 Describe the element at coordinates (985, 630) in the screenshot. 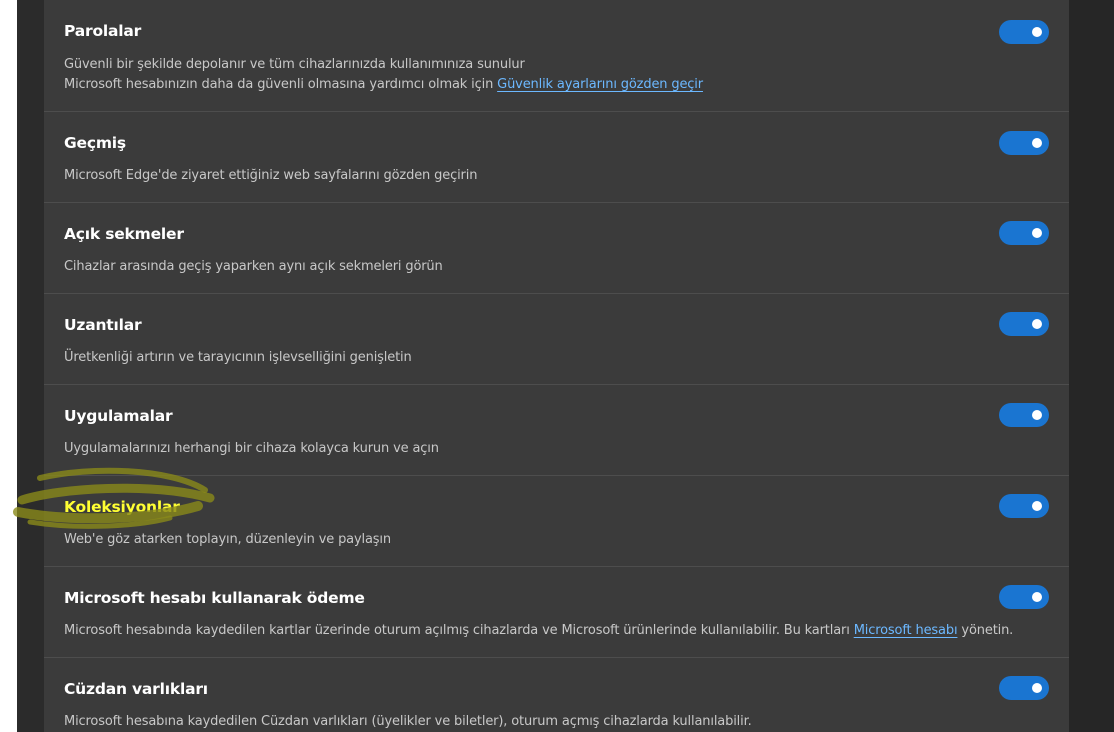

I see `setting-desc-payment-suffix: yönetin.` at that location.